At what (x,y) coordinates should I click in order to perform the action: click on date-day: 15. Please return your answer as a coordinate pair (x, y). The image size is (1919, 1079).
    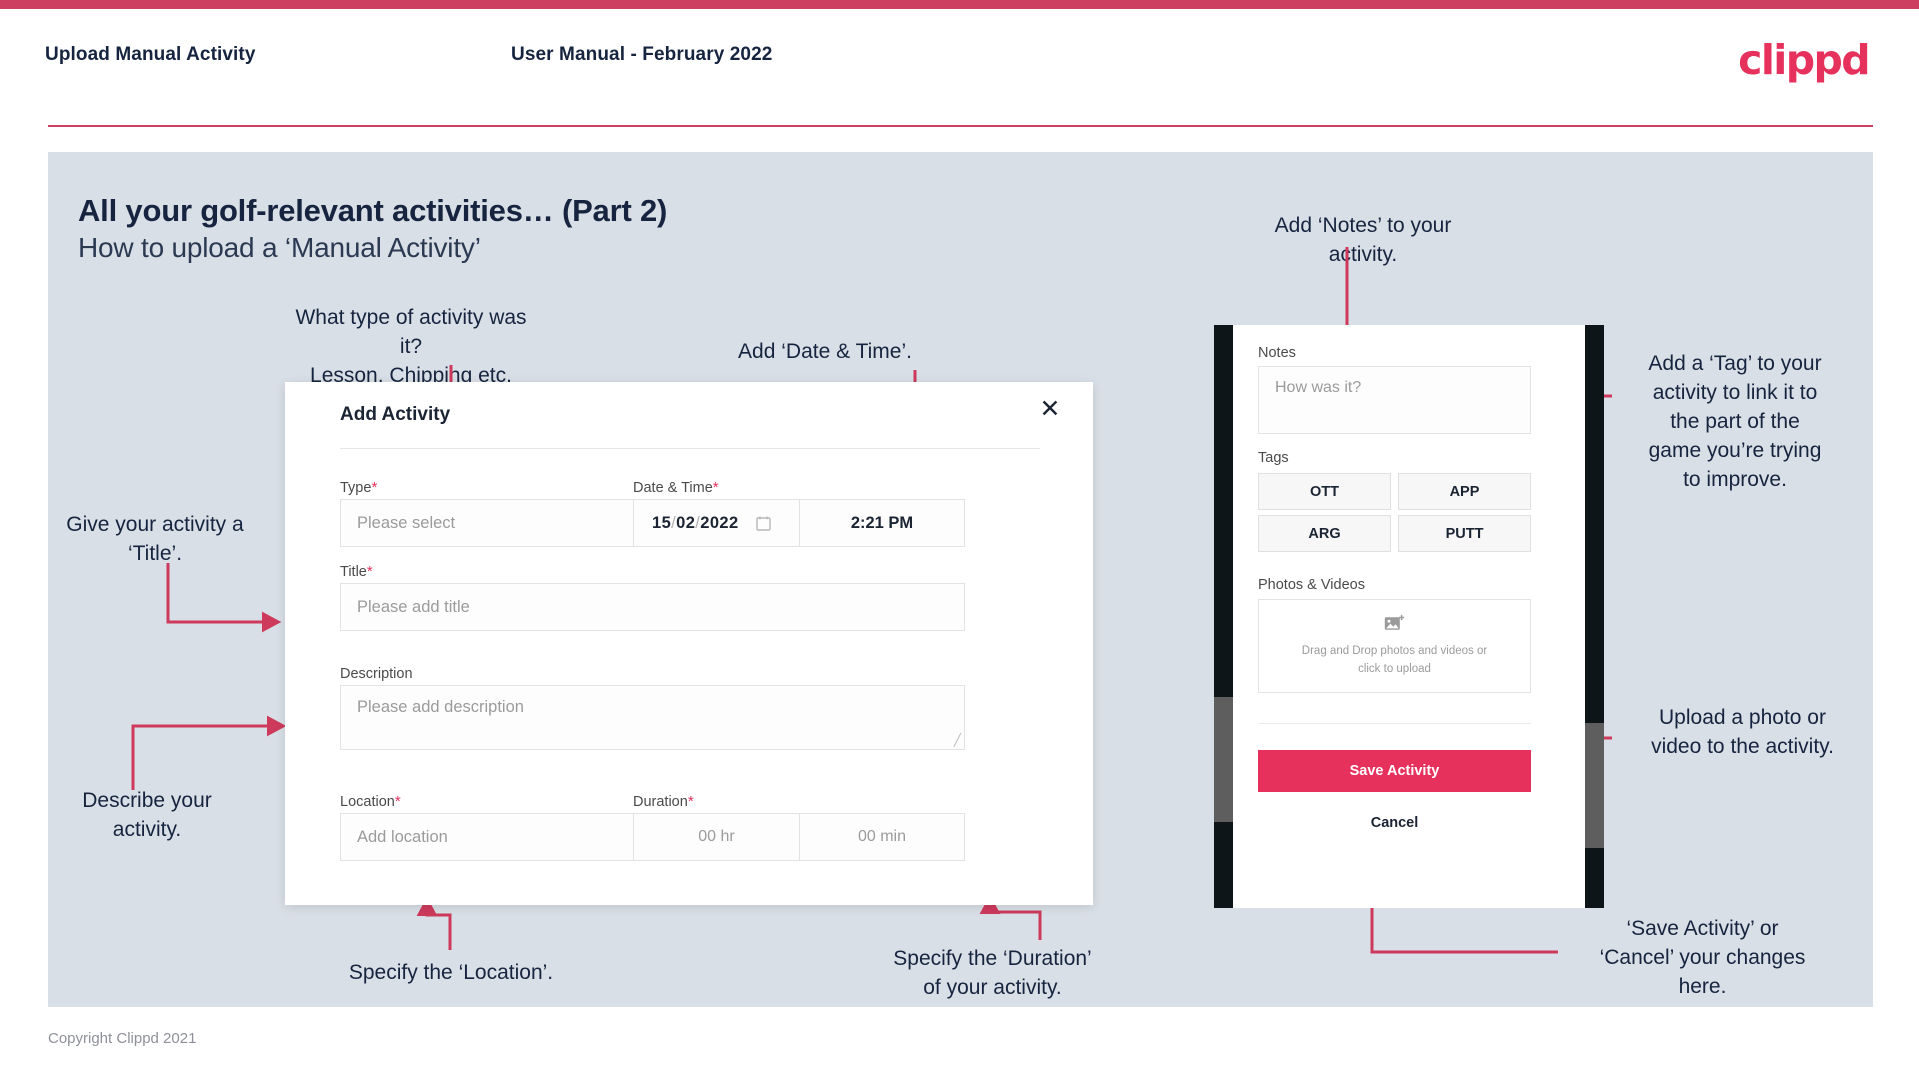
    Looking at the image, I should click on (662, 522).